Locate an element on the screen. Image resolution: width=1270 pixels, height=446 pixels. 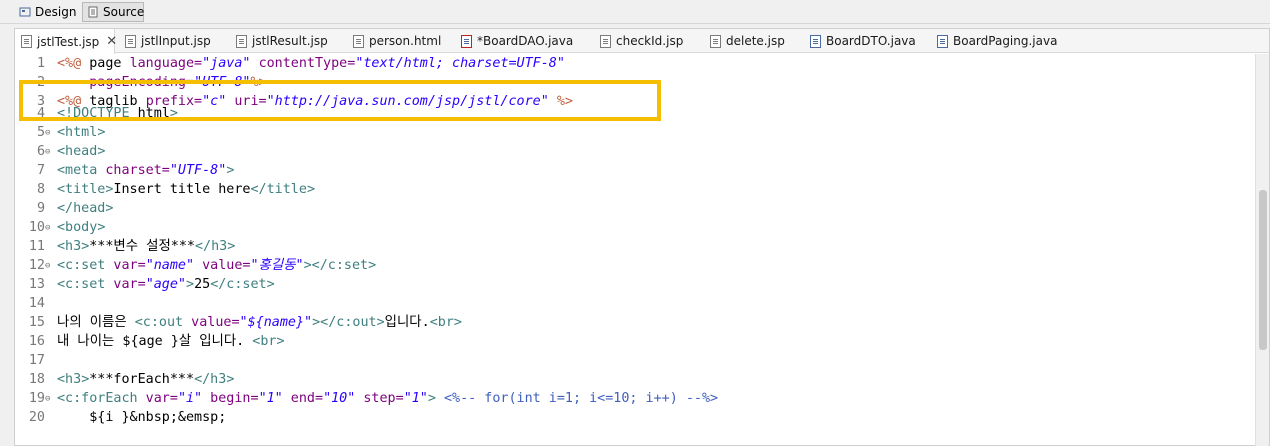
code-line: 14 is located at coordinates (635, 303).